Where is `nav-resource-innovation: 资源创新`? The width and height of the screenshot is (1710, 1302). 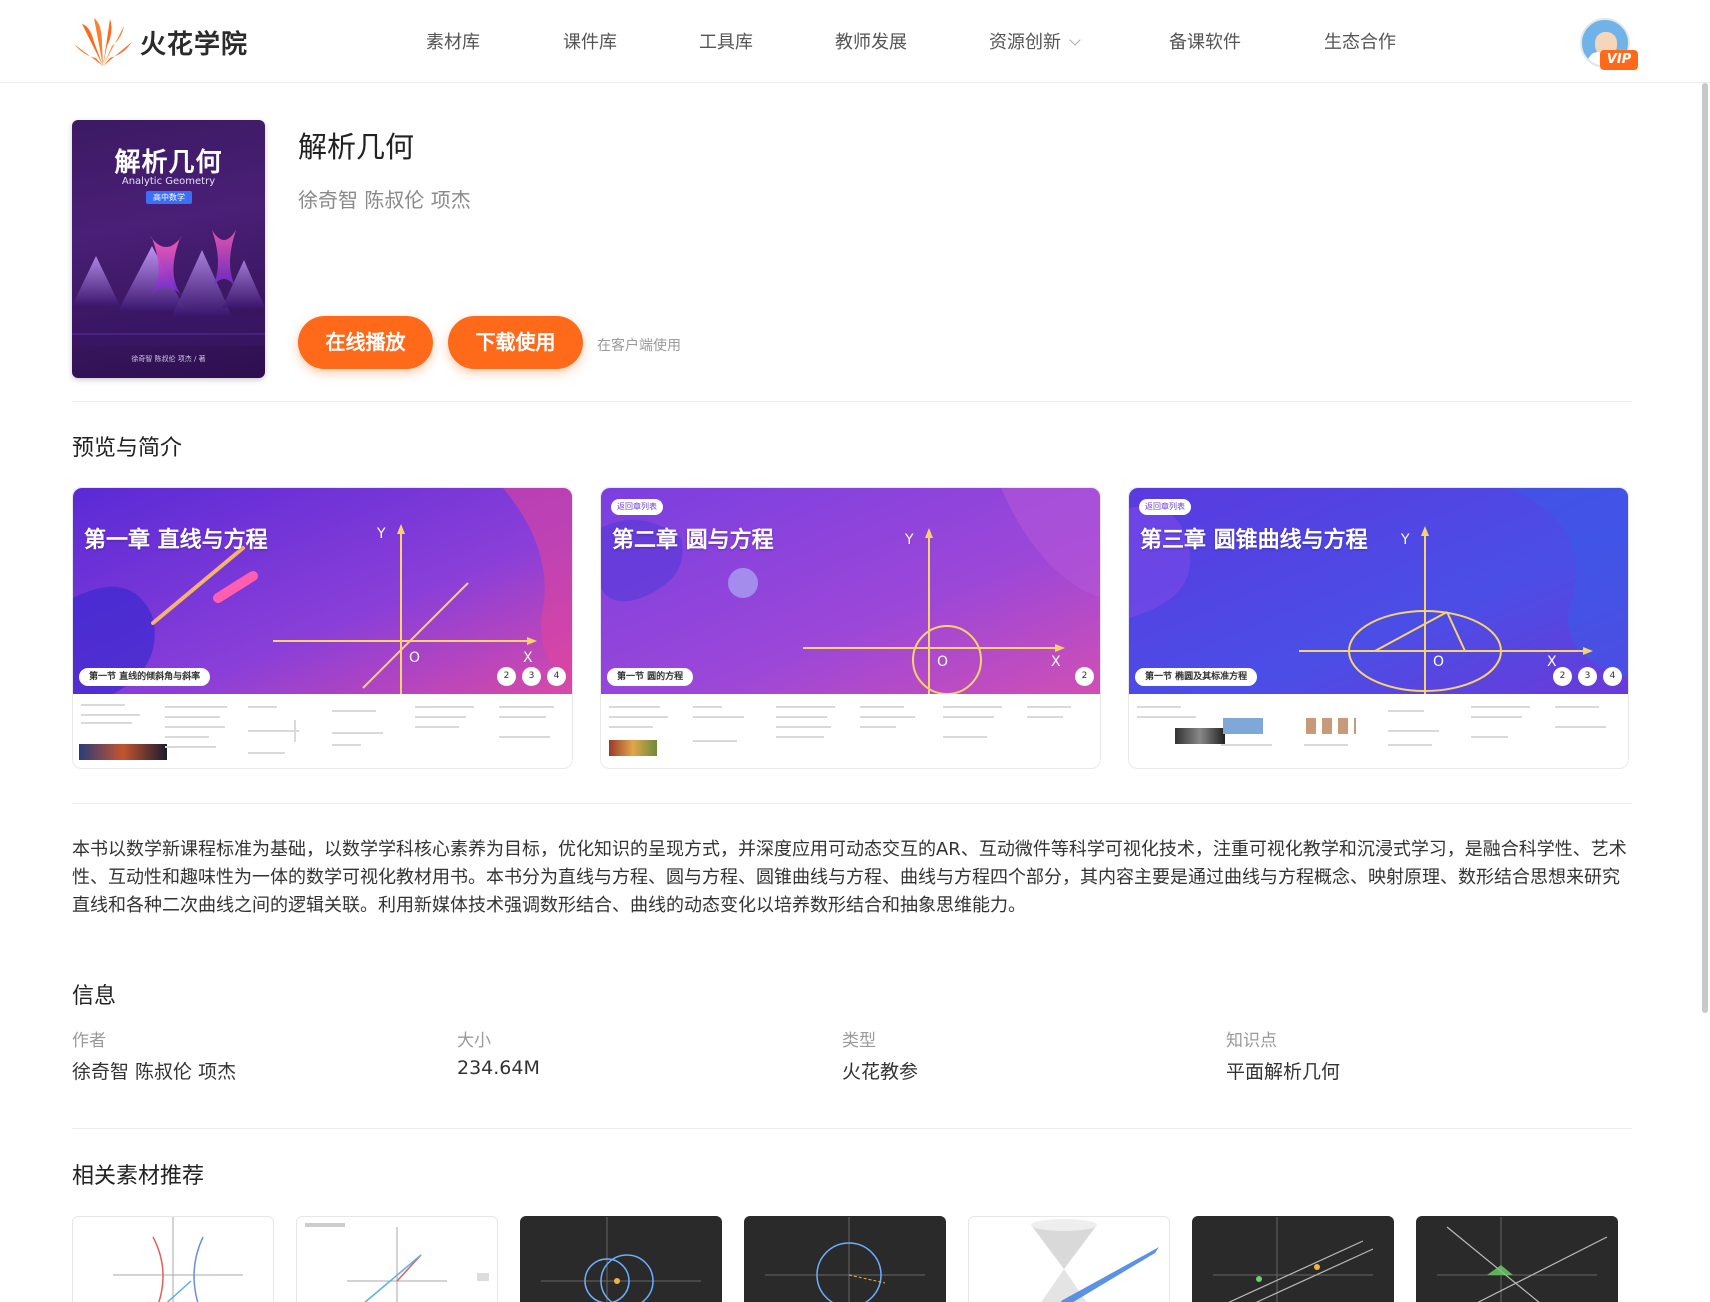 nav-resource-innovation: 资源创新 is located at coordinates (1035, 41).